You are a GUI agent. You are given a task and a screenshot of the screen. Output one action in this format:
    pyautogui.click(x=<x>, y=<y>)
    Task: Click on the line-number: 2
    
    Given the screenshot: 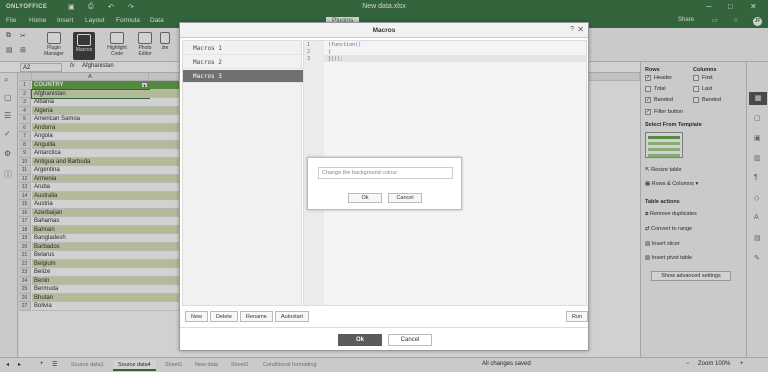 What is the action you would take?
    pyautogui.click(x=309, y=52)
    